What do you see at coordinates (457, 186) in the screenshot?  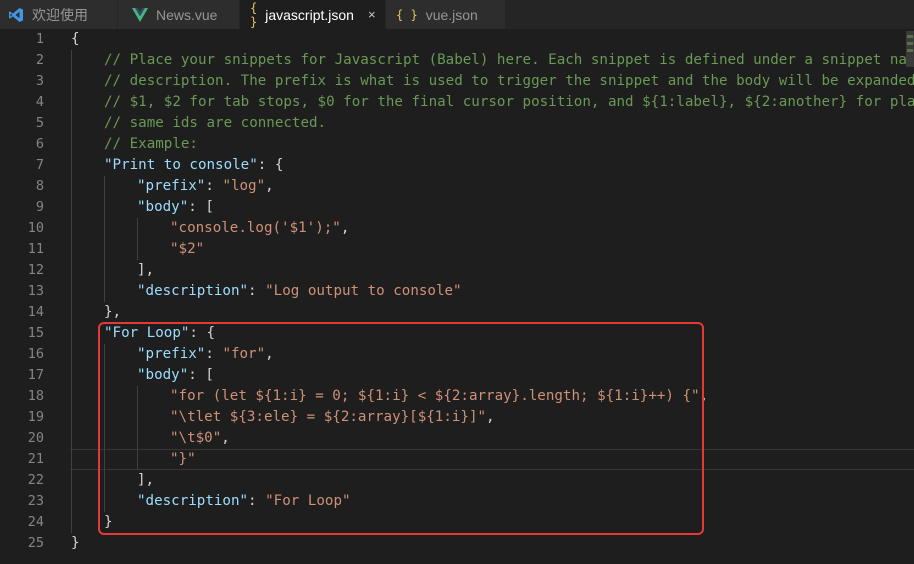 I see `code-line: 8 "prefix": "log",` at bounding box center [457, 186].